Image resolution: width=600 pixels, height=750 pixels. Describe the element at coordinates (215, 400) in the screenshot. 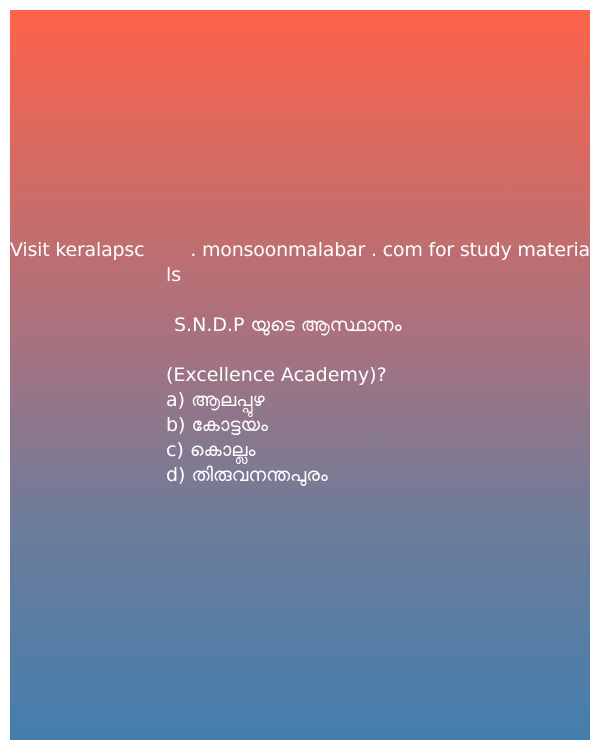

I see `option-a: a) ആലപ്പുഴ` at that location.